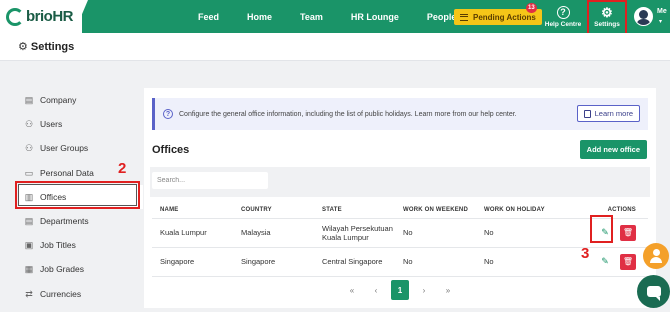 The height and width of the screenshot is (312, 670). Describe the element at coordinates (80, 245) in the screenshot. I see `sidebar-item-job-titles: ▣ Job Titles` at that location.